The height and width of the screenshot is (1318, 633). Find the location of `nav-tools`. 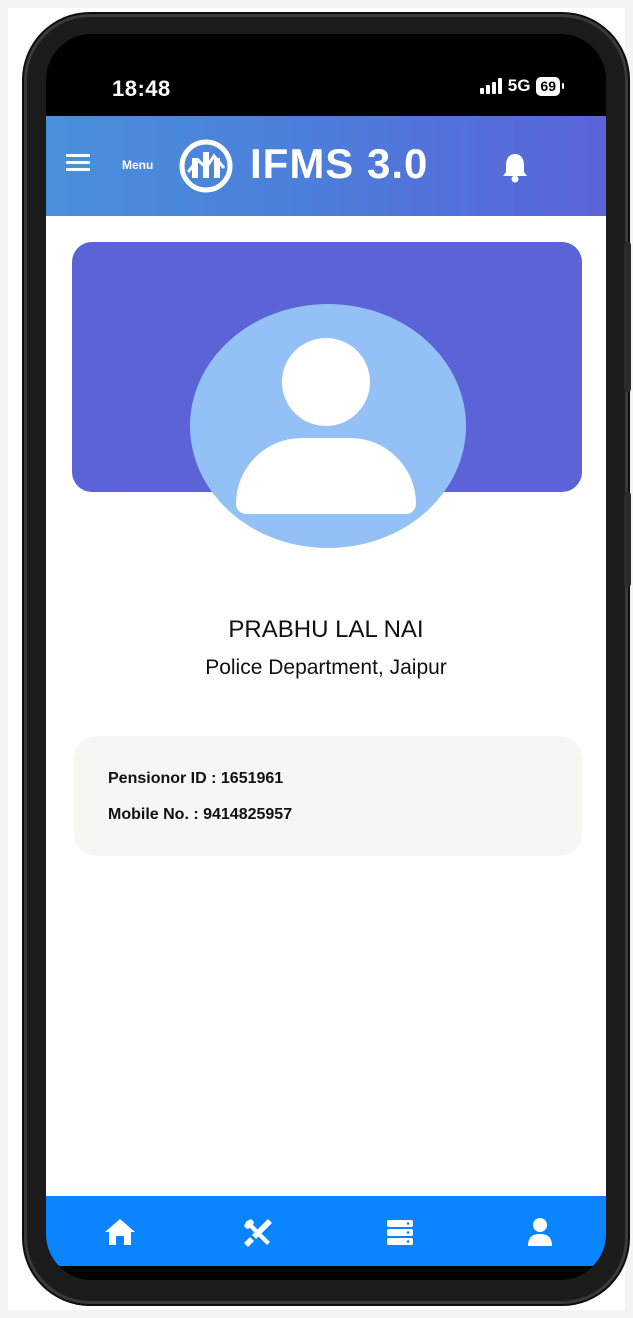

nav-tools is located at coordinates (258, 1232).